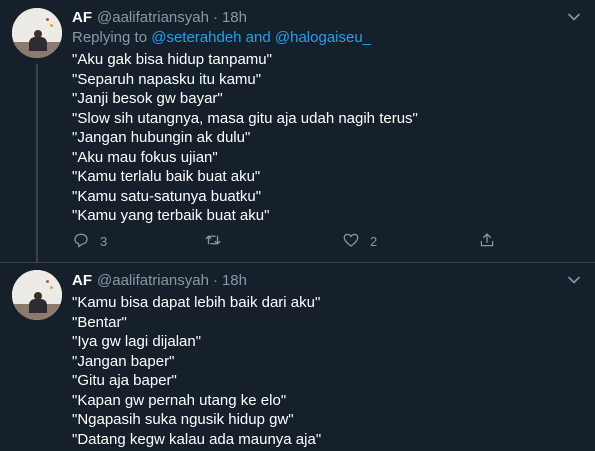  I want to click on tweet-line: "Kapan gw pernah utang ke elo", so click(179, 400).